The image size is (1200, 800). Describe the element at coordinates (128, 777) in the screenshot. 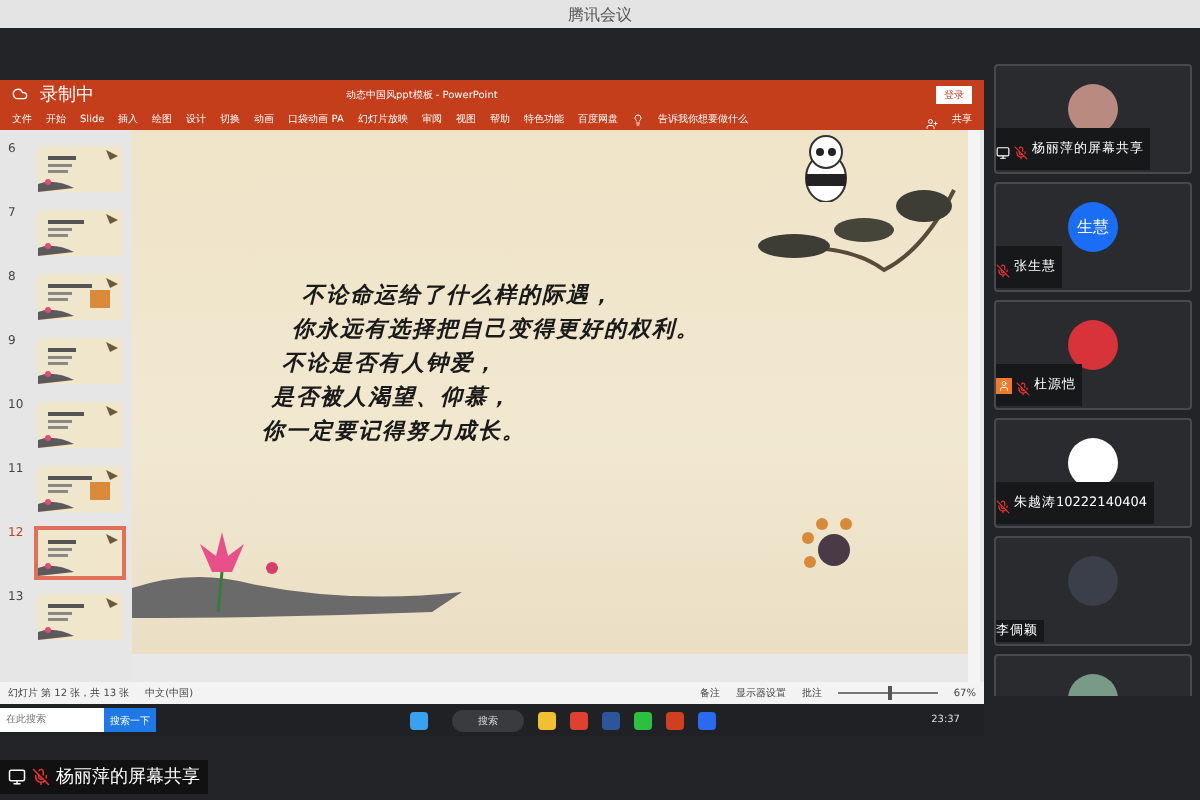

I see `sharer-name: 杨丽萍的屏幕共享` at that location.